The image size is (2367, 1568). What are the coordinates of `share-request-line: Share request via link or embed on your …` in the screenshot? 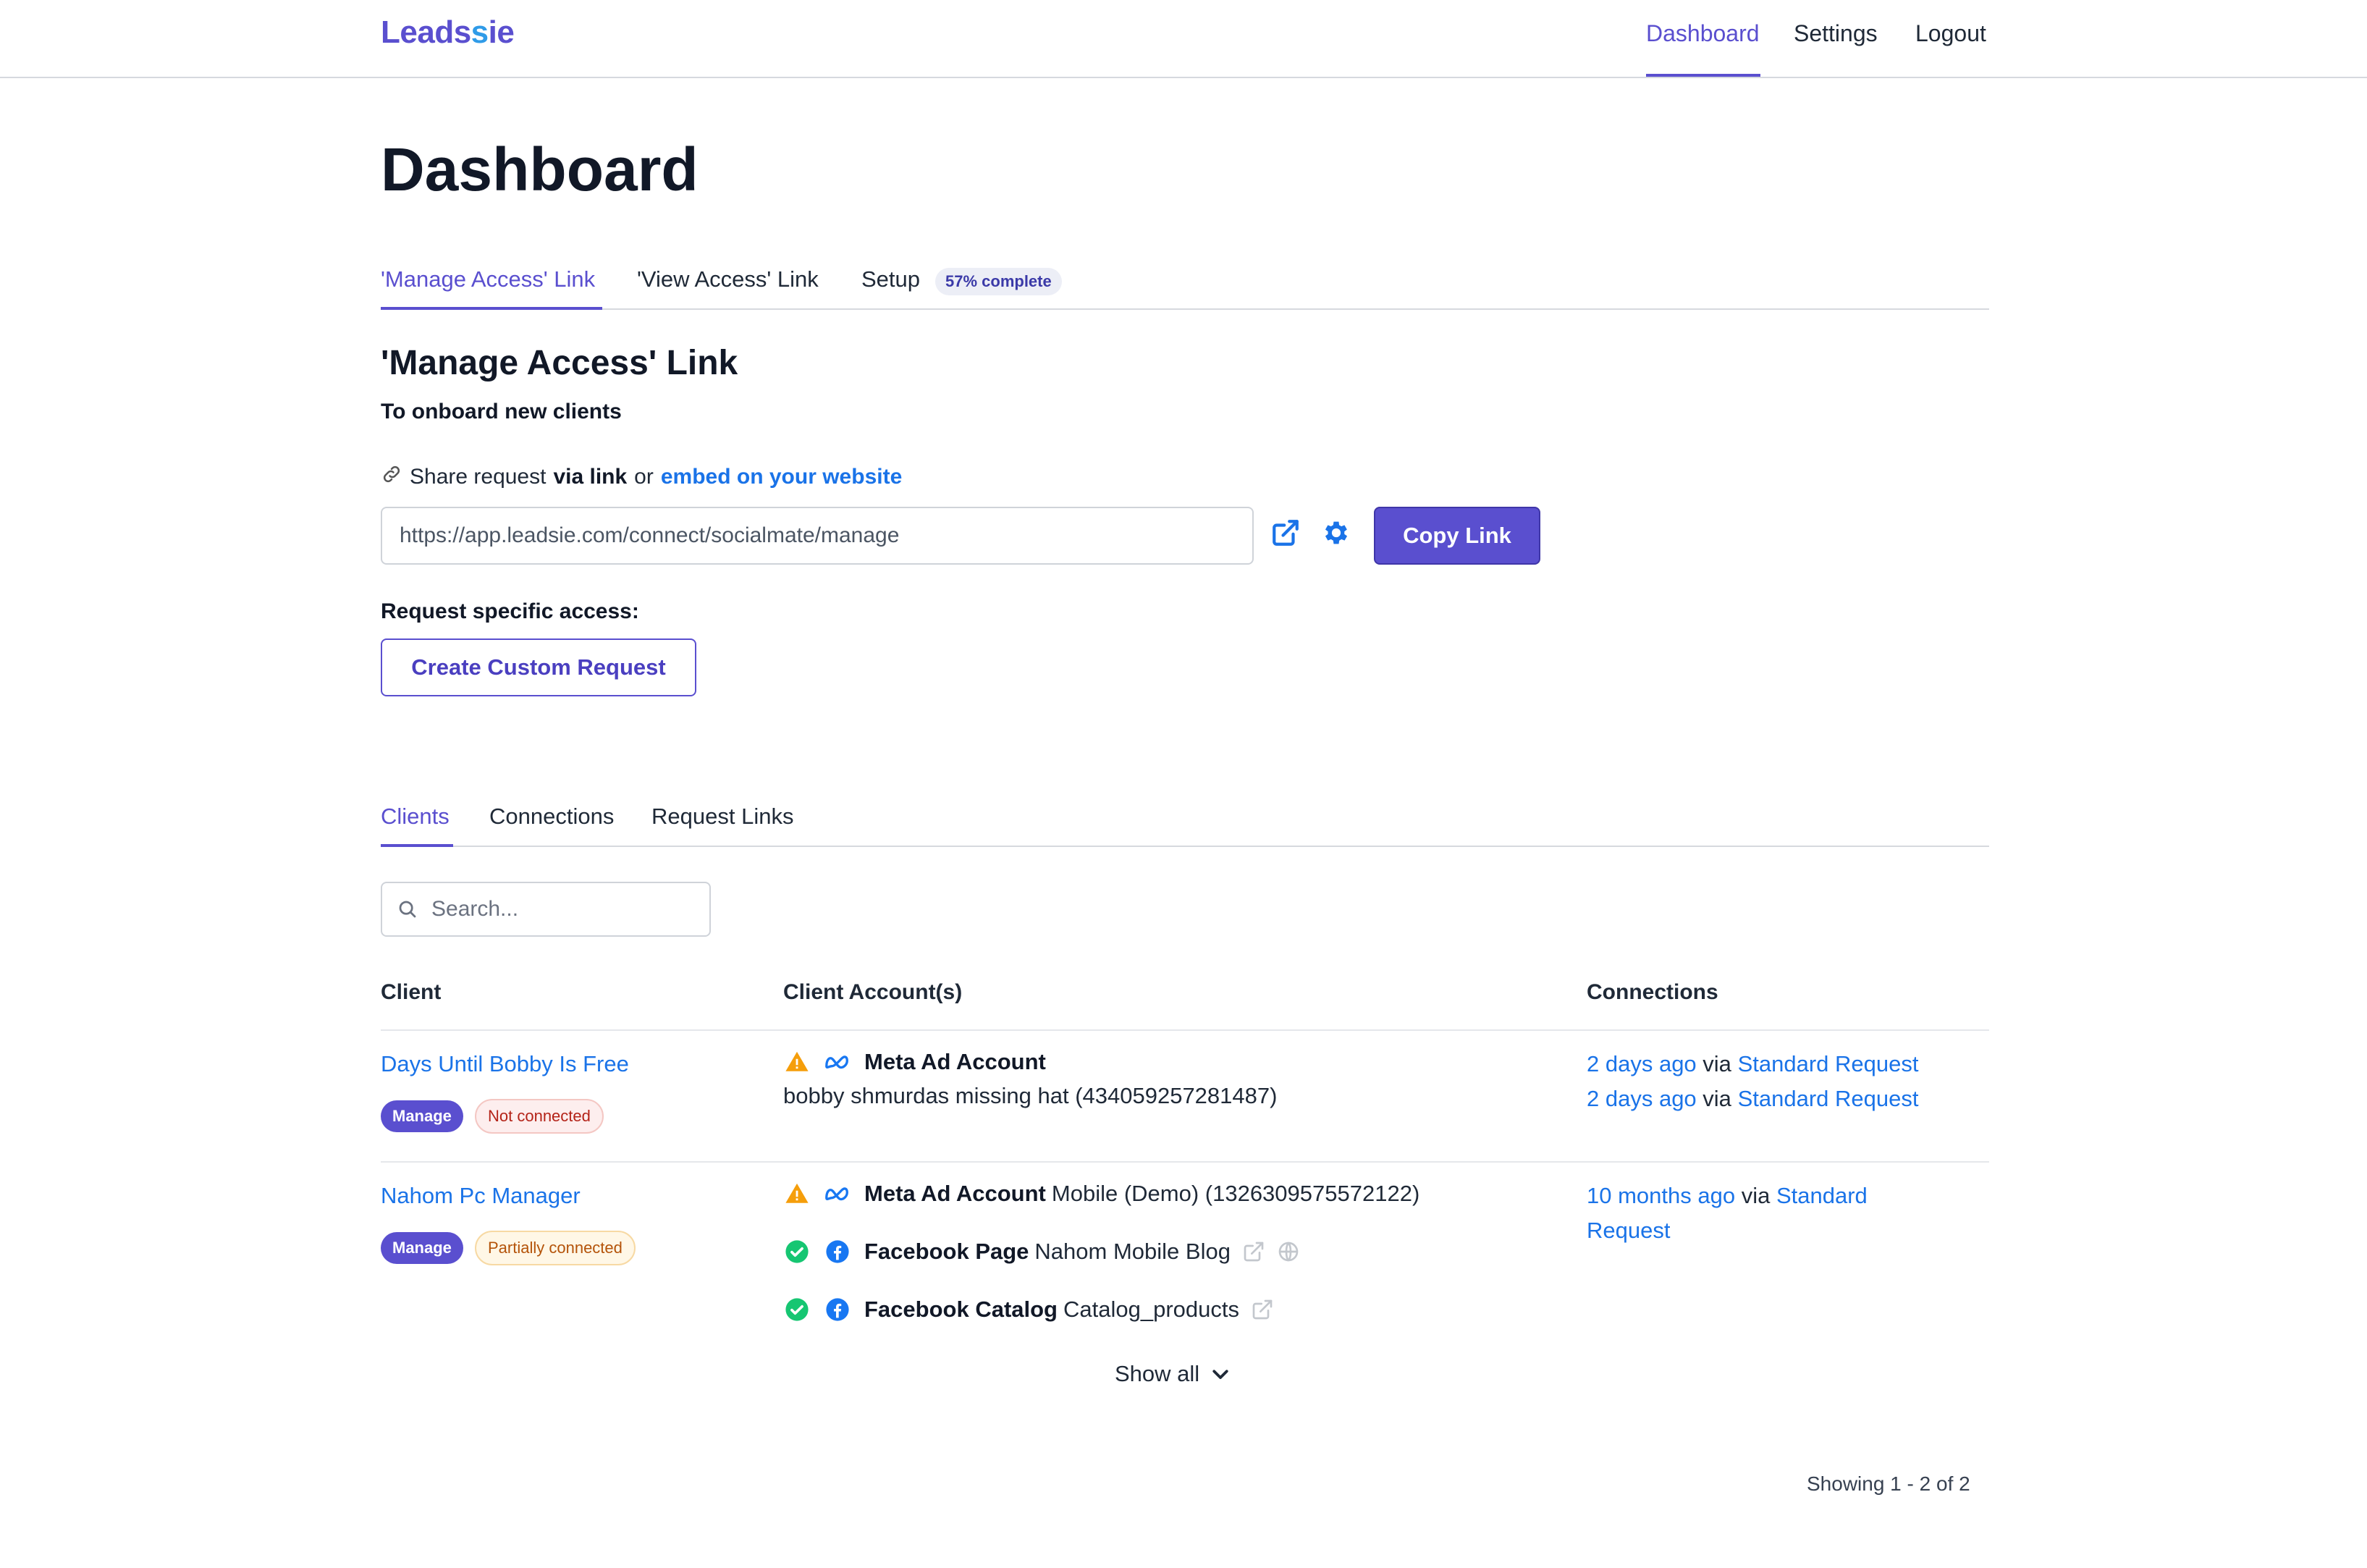 It's located at (641, 477).